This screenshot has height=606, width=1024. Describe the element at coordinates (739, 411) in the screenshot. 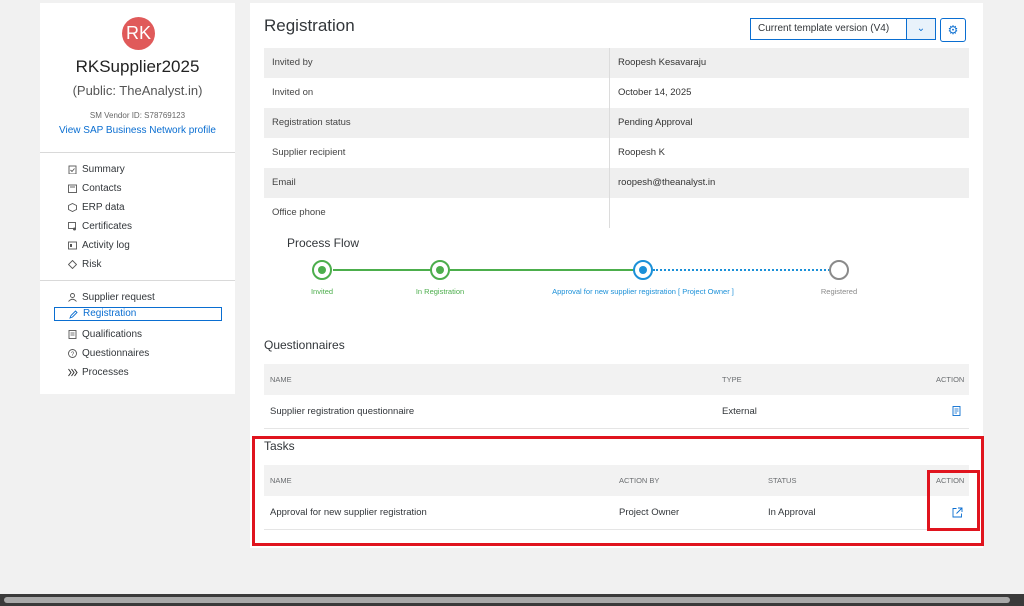

I see `questionnaire-type: External` at that location.